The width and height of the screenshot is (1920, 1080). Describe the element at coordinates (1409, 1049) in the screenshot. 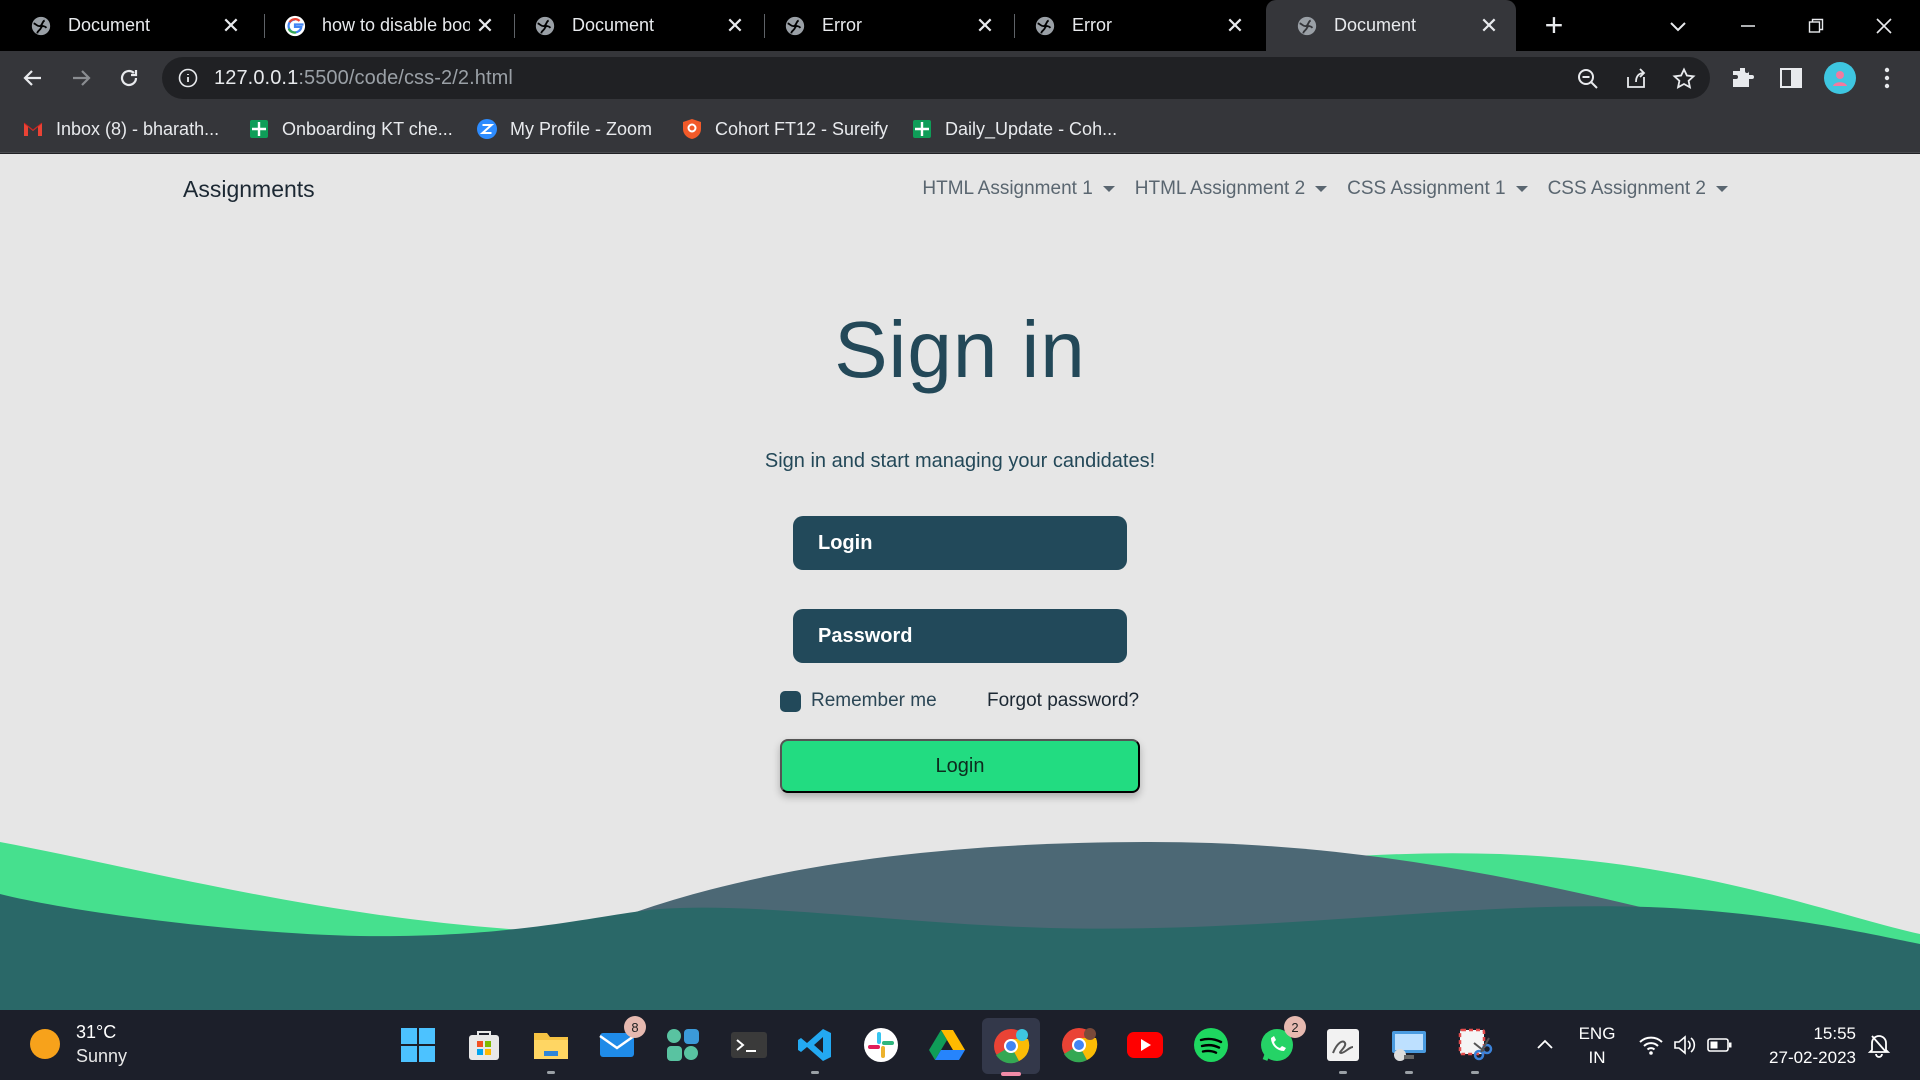

I see `taskbar-remote-desktop` at that location.